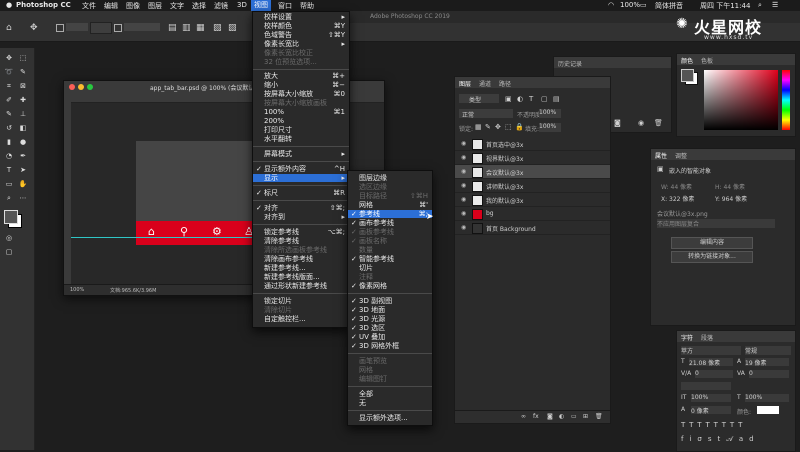  What do you see at coordinates (301, 154) in the screenshot?
I see `menu-item-screen-mode: 屏幕模式 ▸` at bounding box center [301, 154].